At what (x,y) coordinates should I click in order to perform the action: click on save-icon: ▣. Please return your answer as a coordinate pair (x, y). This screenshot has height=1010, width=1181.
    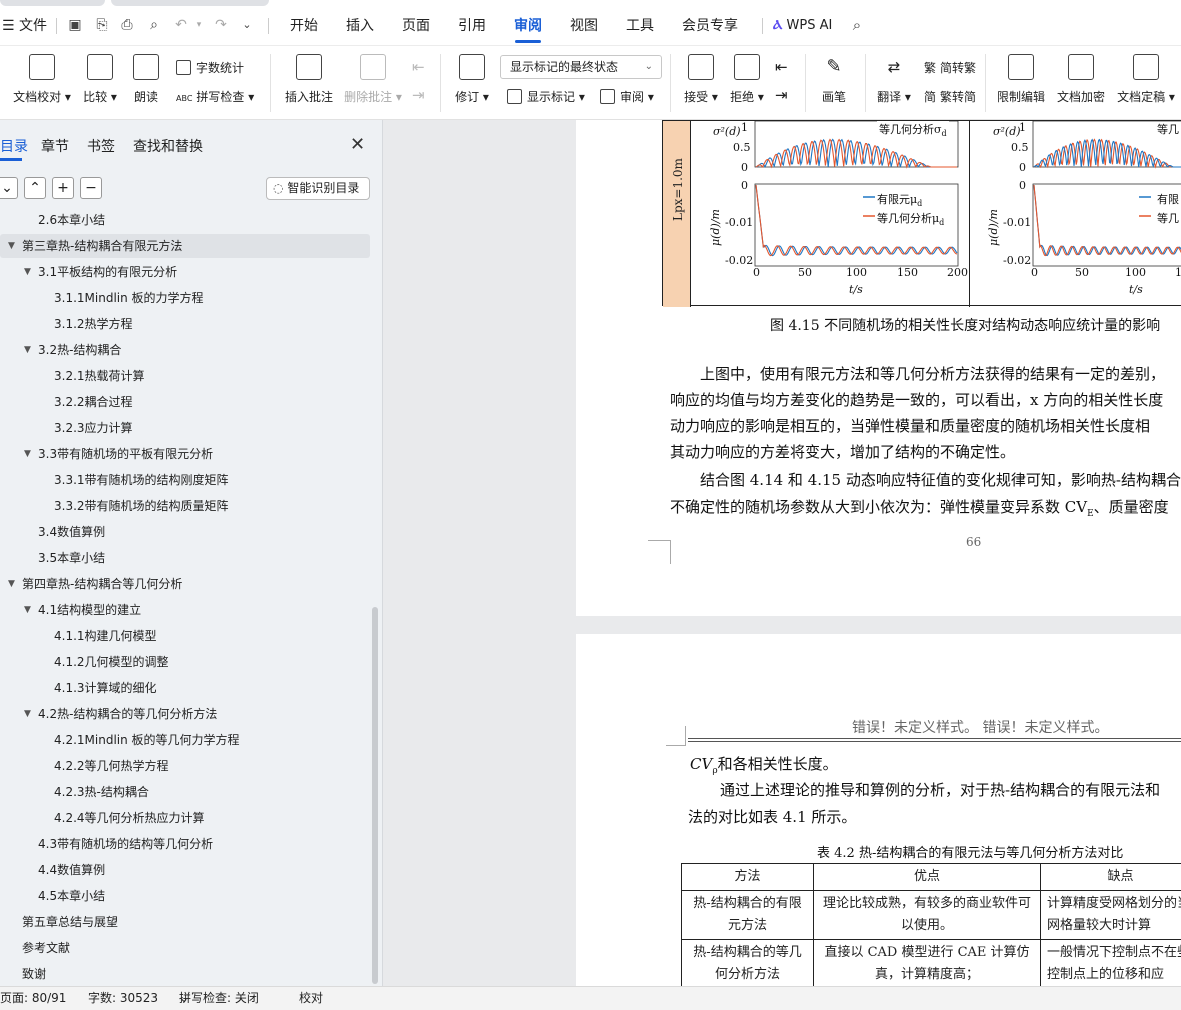
    Looking at the image, I should click on (75, 25).